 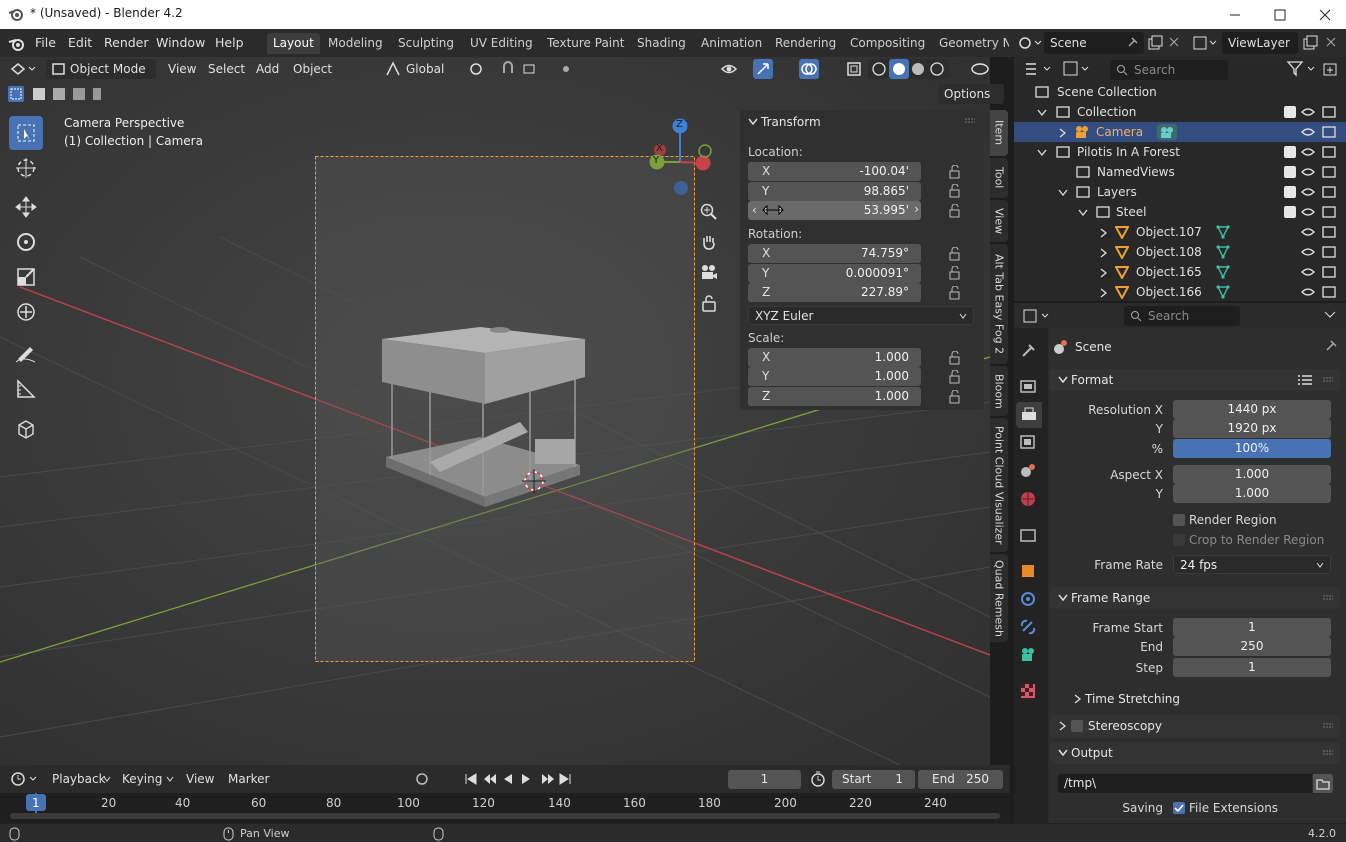 I want to click on frame-range-panel-header: Frame Range, so click(x=1195, y=598).